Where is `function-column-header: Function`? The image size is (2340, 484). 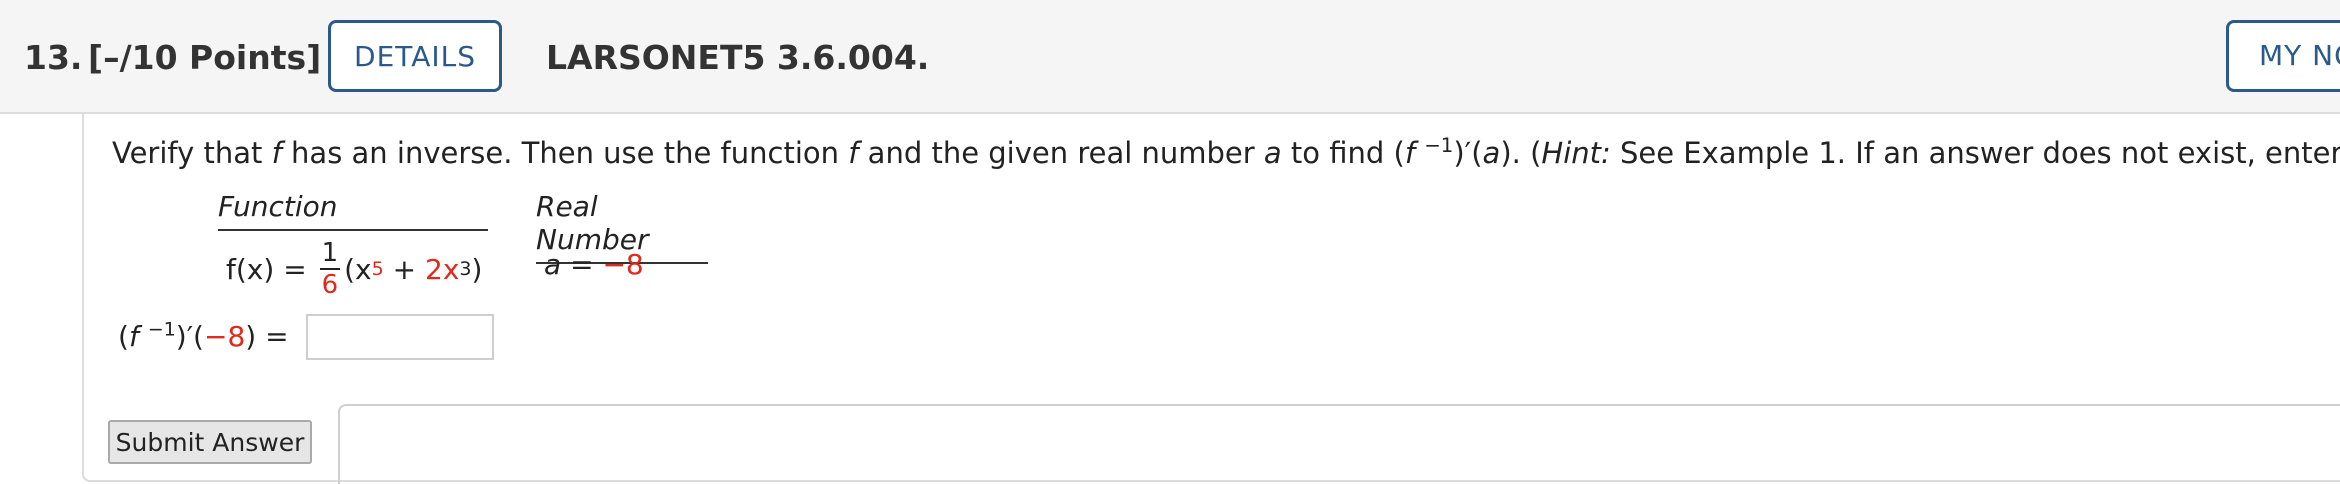 function-column-header: Function is located at coordinates (353, 210).